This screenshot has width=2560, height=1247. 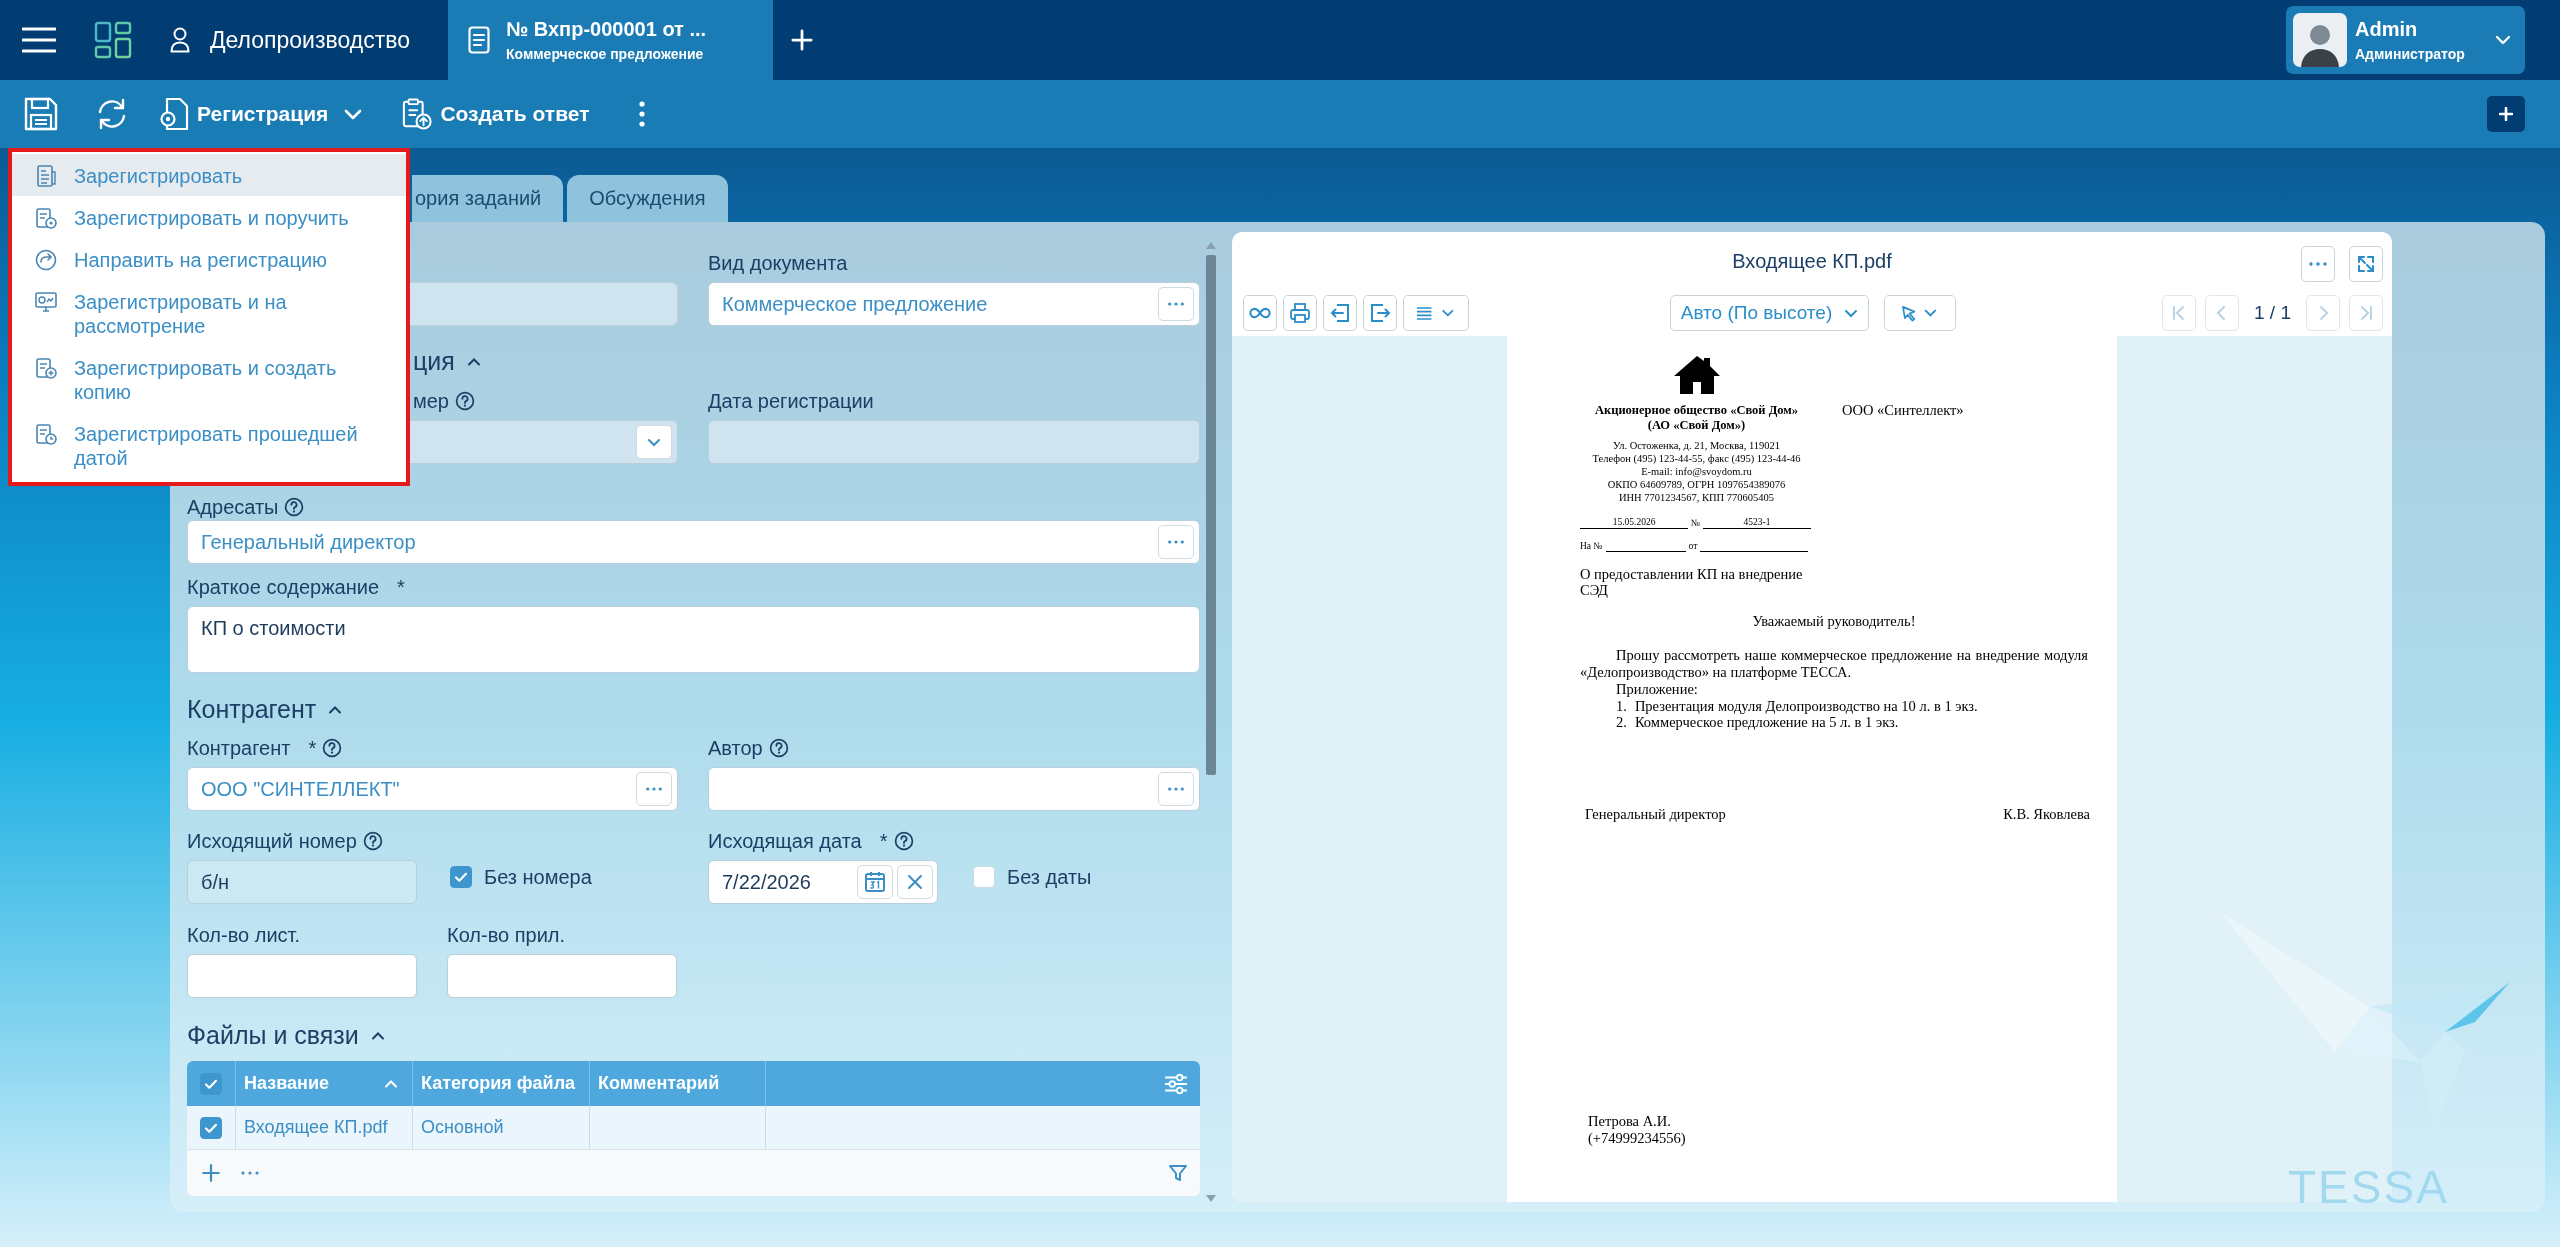 What do you see at coordinates (954, 789) in the screenshot?
I see `author-field` at bounding box center [954, 789].